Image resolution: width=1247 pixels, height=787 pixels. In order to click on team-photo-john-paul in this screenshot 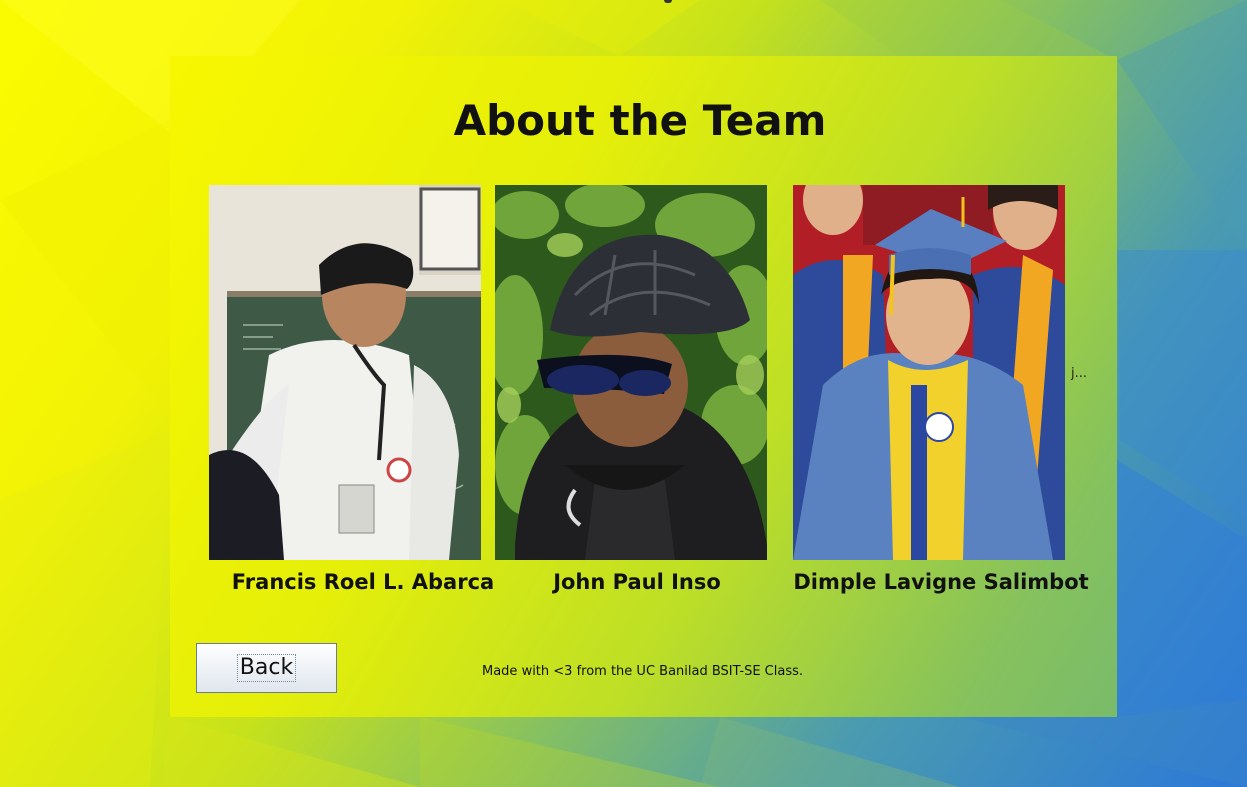, I will do `click(631, 372)`.